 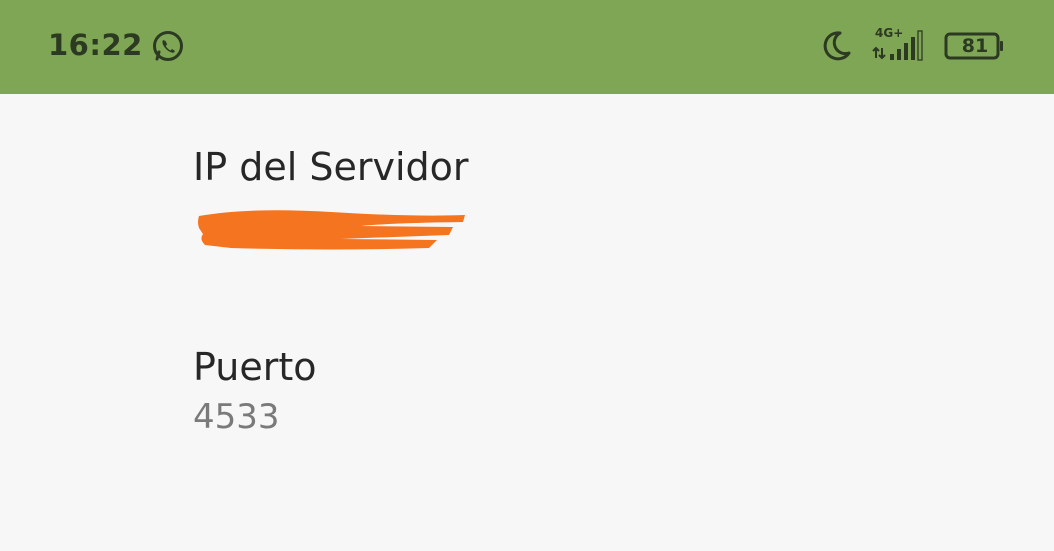 I want to click on server-ip-value-redaction, so click(x=331, y=230).